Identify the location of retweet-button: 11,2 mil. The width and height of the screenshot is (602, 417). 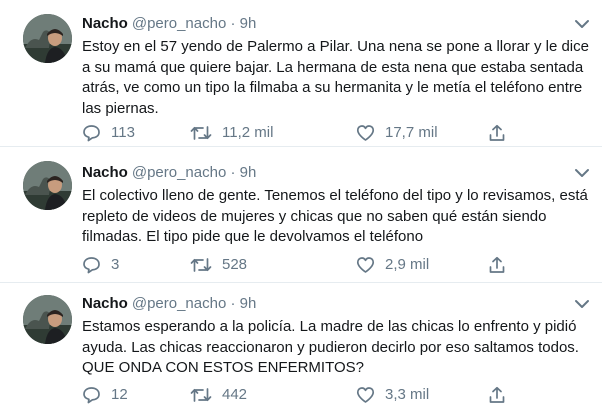
(231, 133).